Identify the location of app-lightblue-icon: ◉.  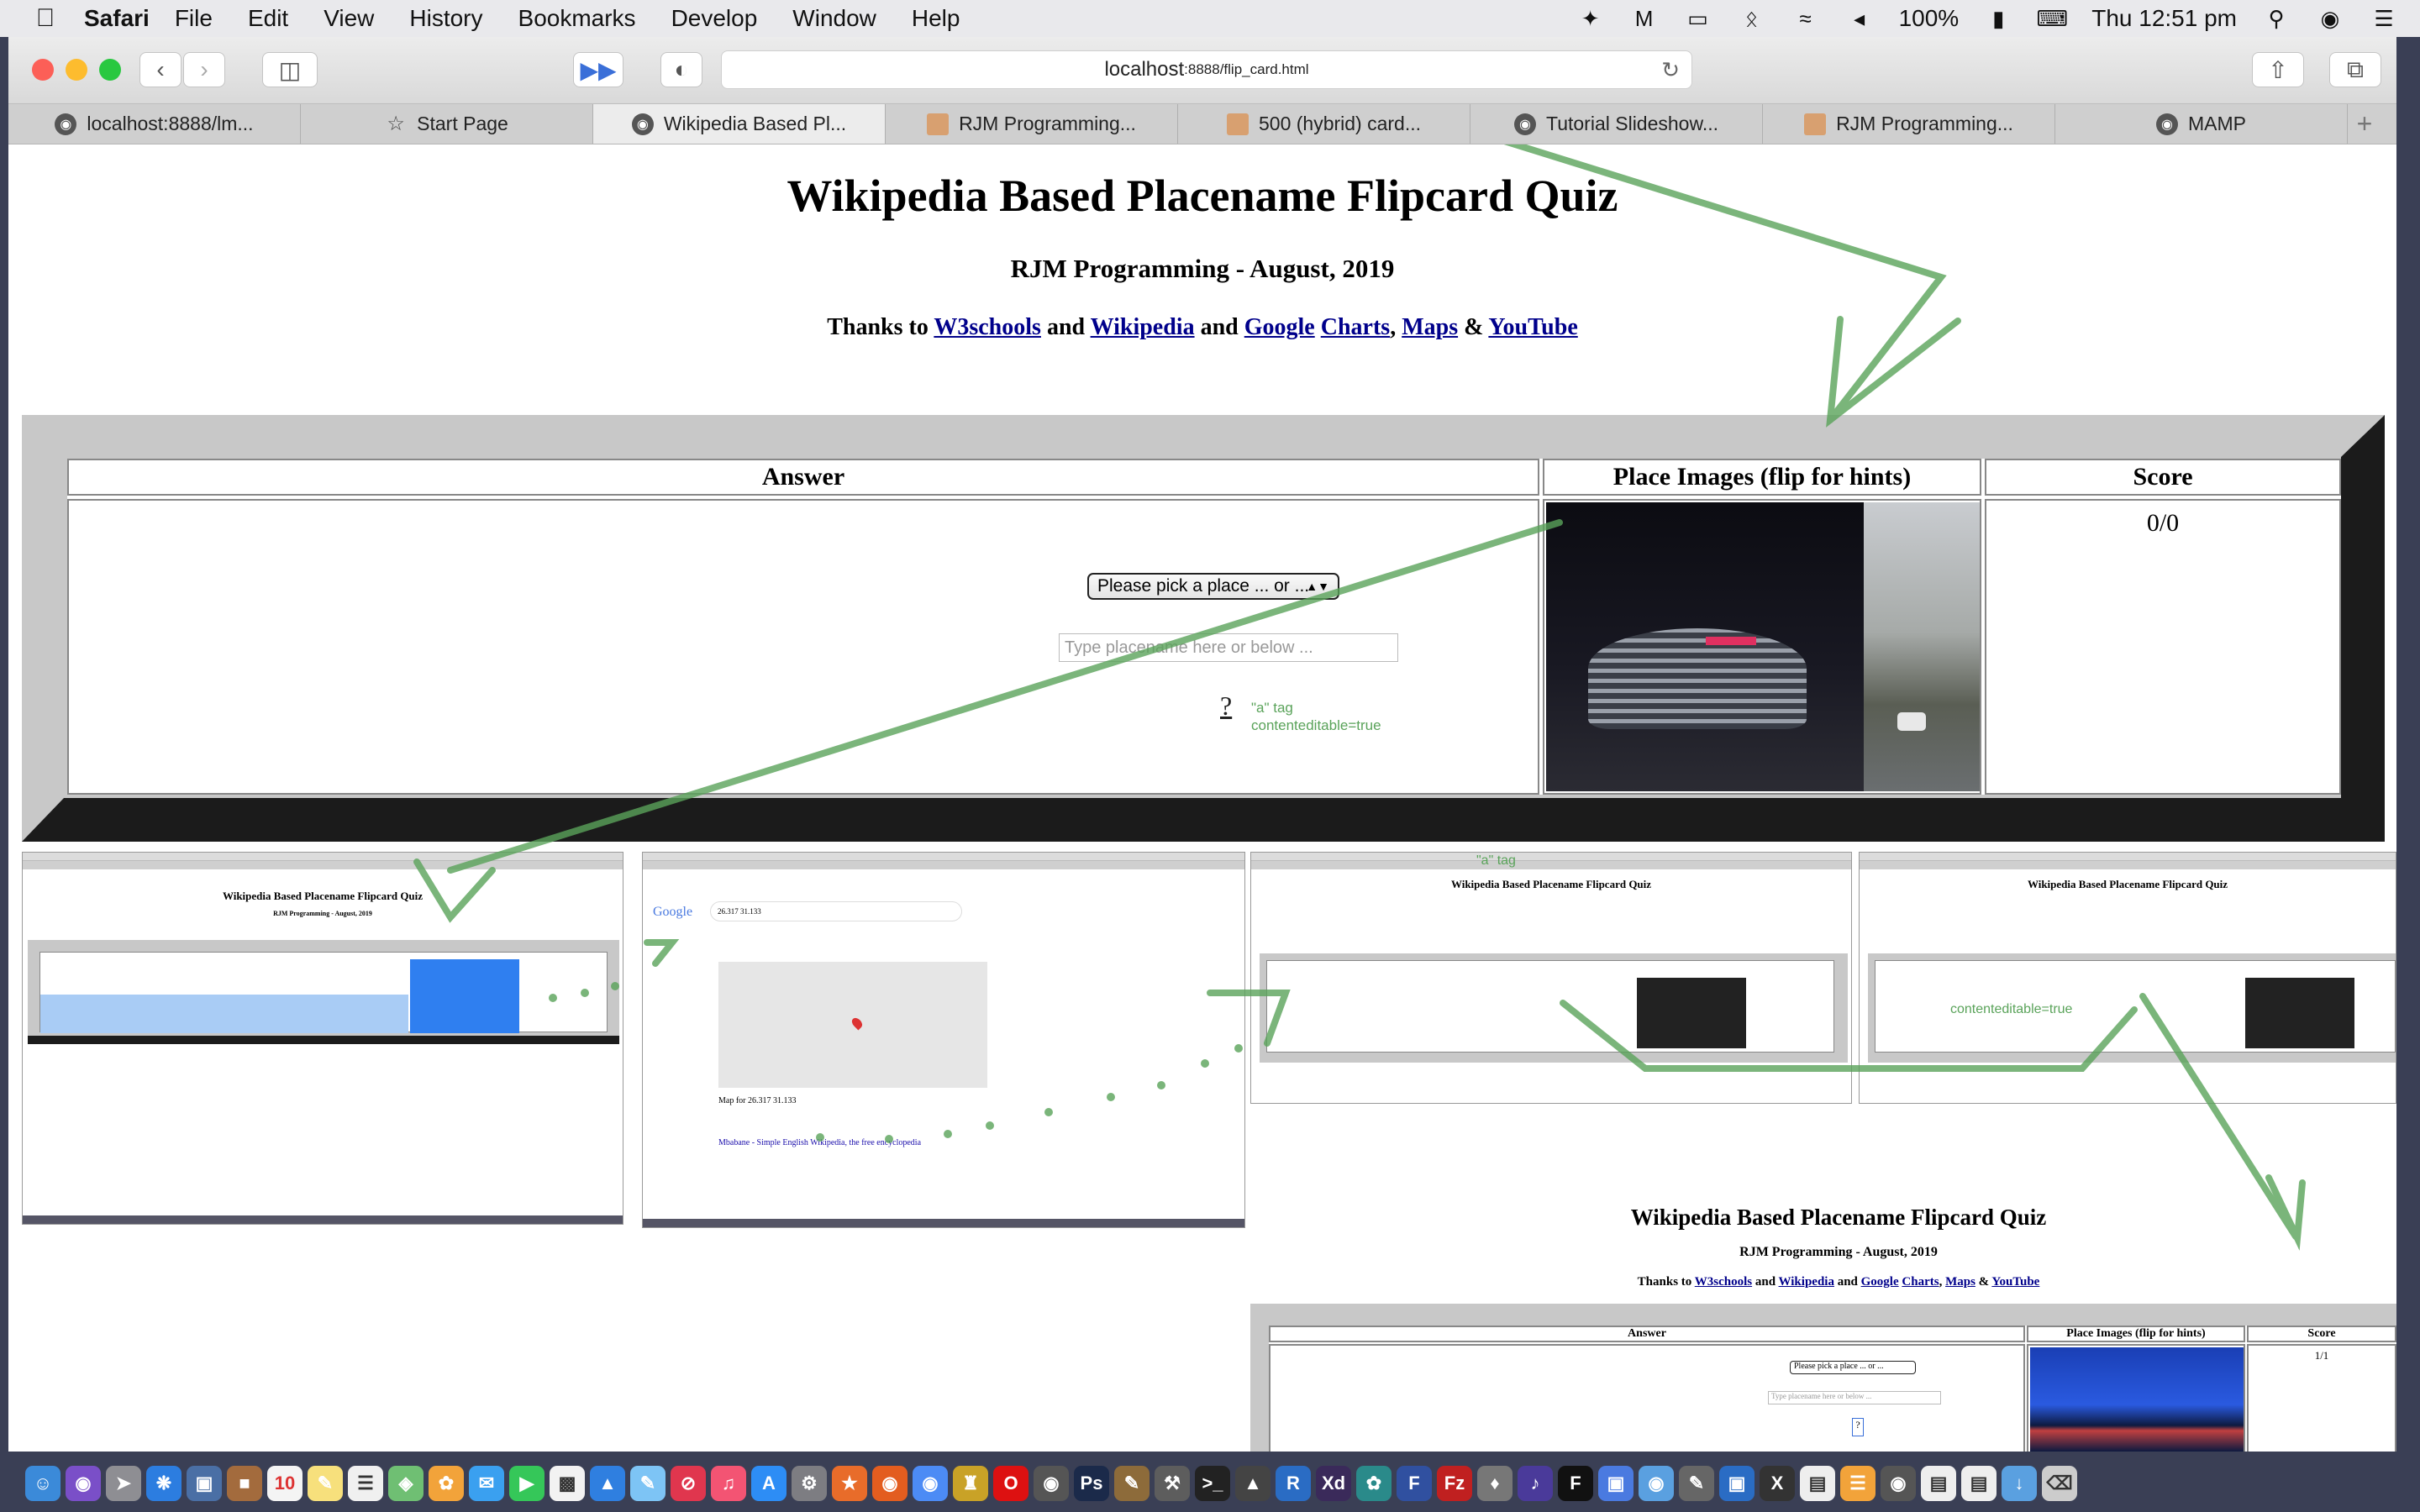
(1656, 1483).